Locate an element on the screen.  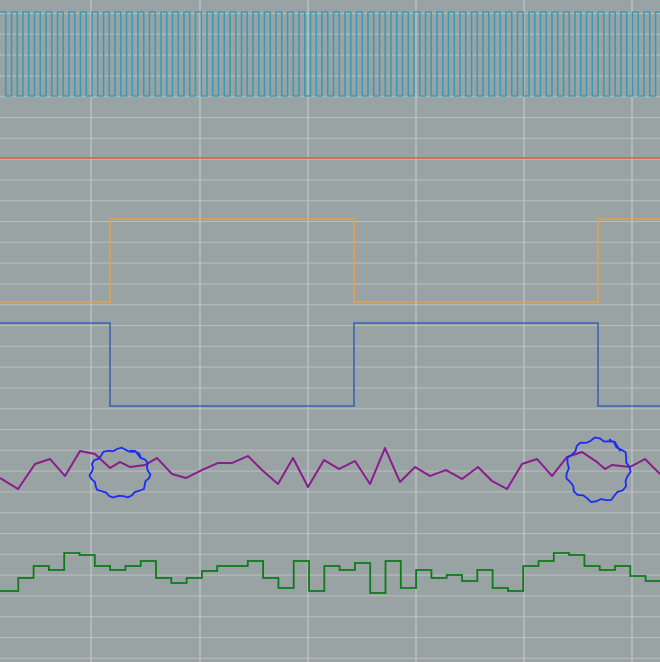
purple-trace-path is located at coordinates (330, 468).